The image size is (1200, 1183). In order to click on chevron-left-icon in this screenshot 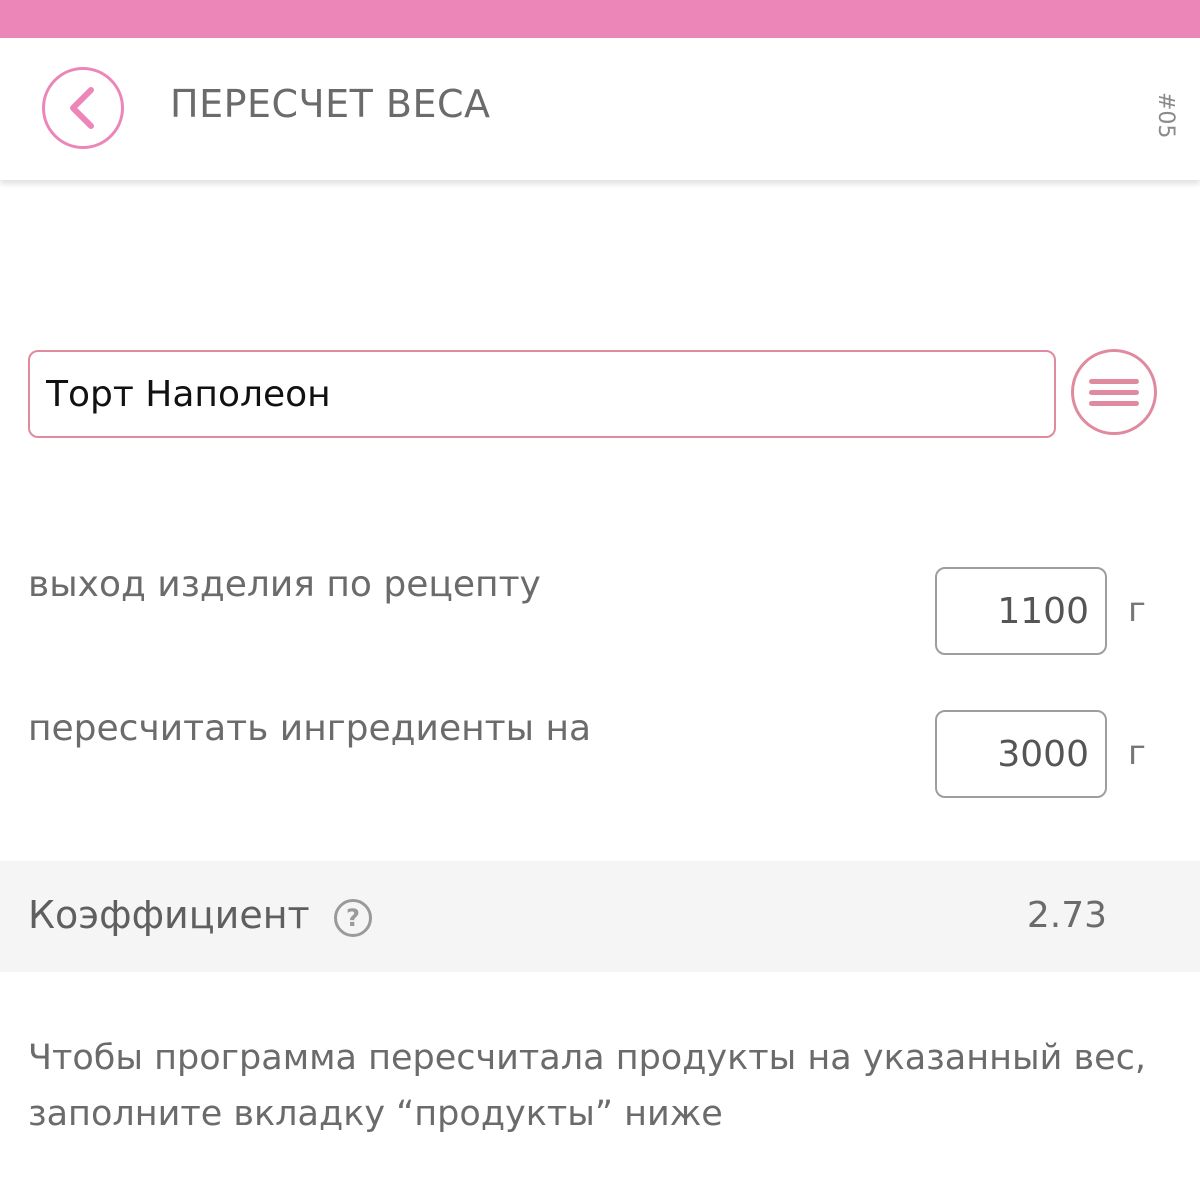, I will do `click(82, 108)`.